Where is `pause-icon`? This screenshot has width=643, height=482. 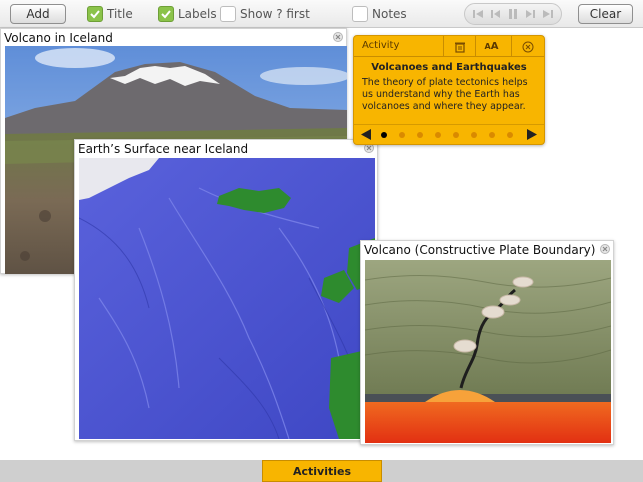
pause-icon is located at coordinates (513, 14).